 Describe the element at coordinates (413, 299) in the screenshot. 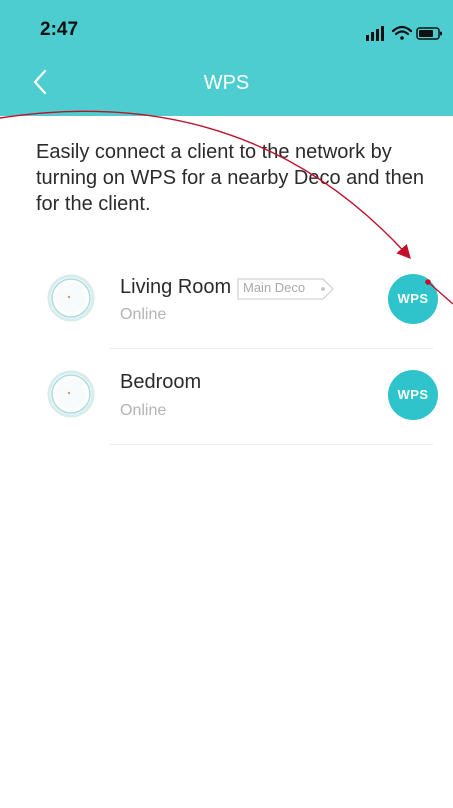

I see `wps-button-living-room: WPS` at that location.